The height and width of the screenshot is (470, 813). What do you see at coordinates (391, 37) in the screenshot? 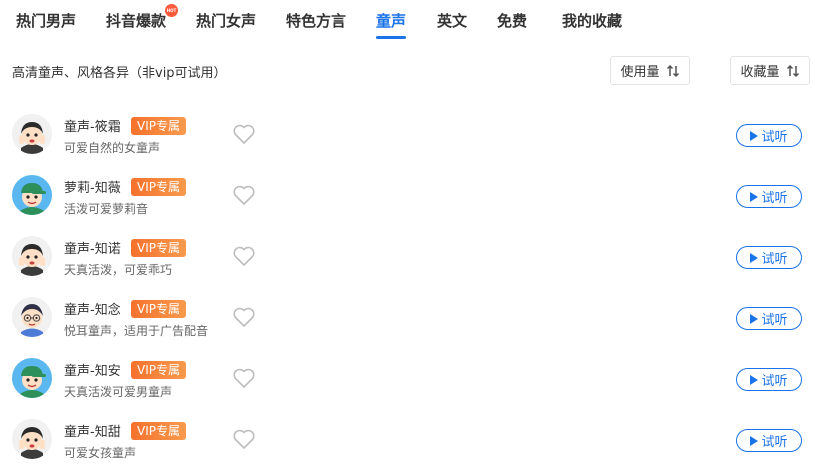
I see `active-tab-indicator` at bounding box center [391, 37].